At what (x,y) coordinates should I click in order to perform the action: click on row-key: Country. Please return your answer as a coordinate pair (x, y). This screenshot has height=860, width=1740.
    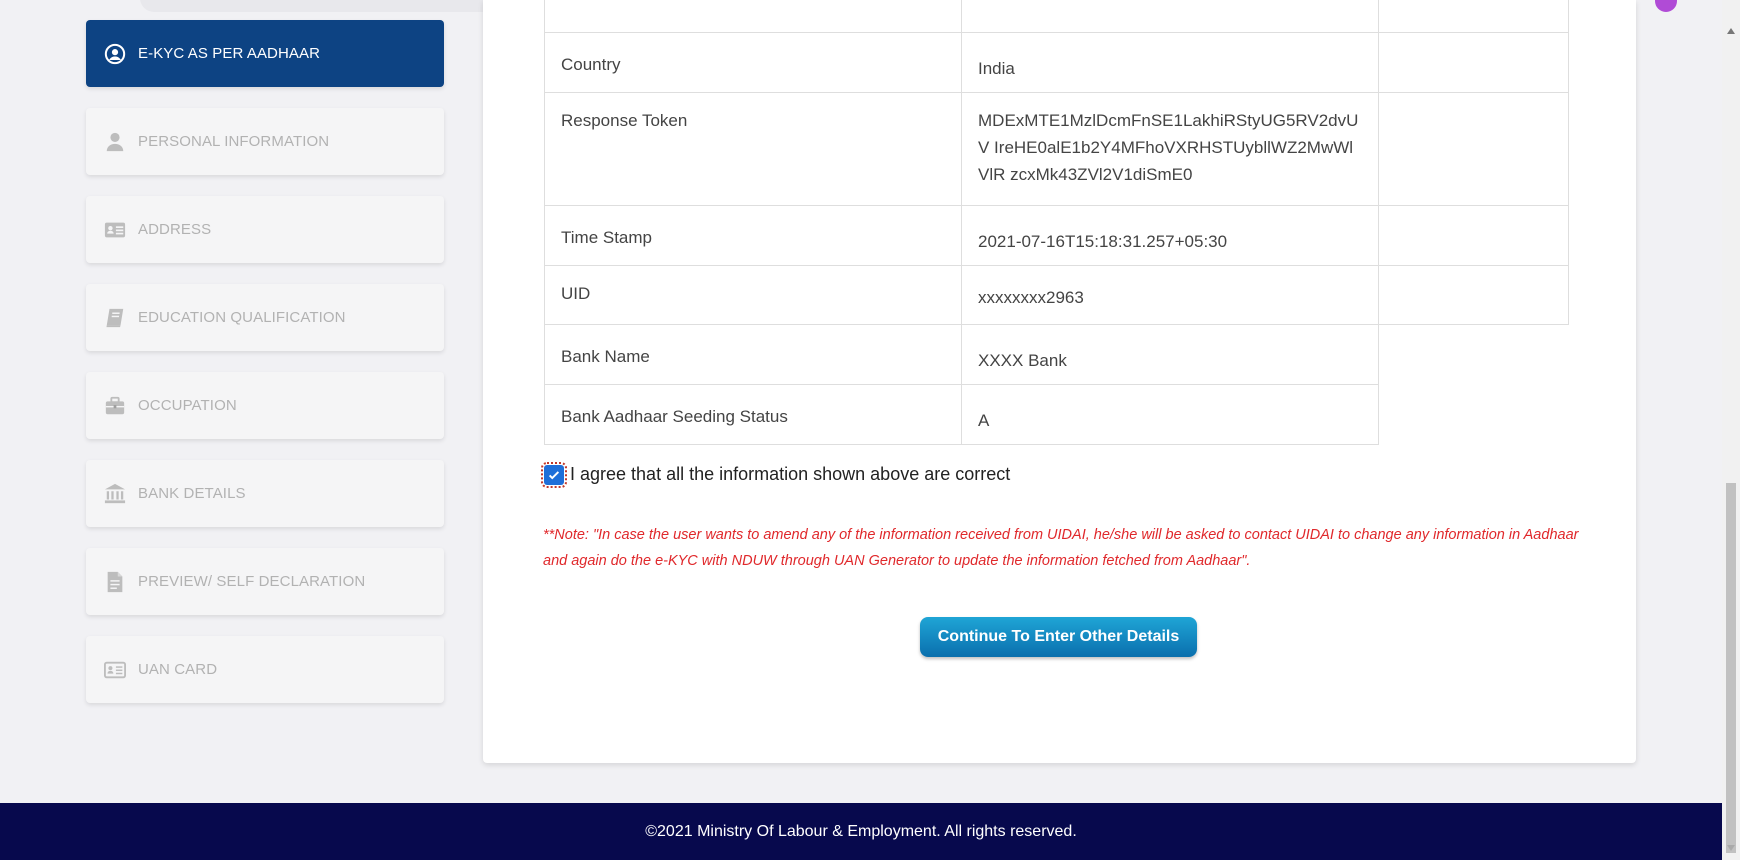
    Looking at the image, I should click on (753, 62).